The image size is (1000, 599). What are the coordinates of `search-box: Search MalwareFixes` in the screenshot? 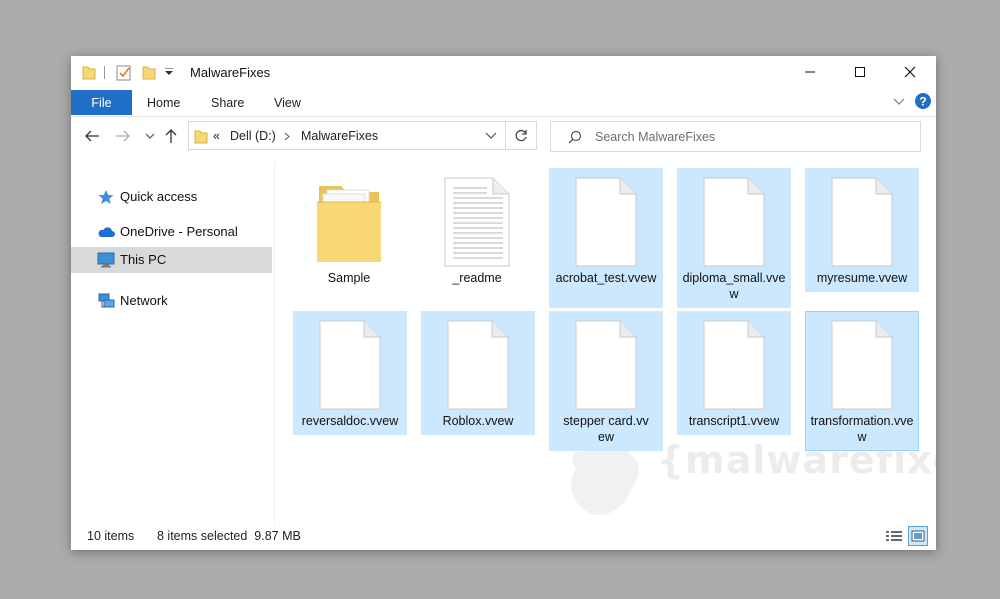 It's located at (735, 136).